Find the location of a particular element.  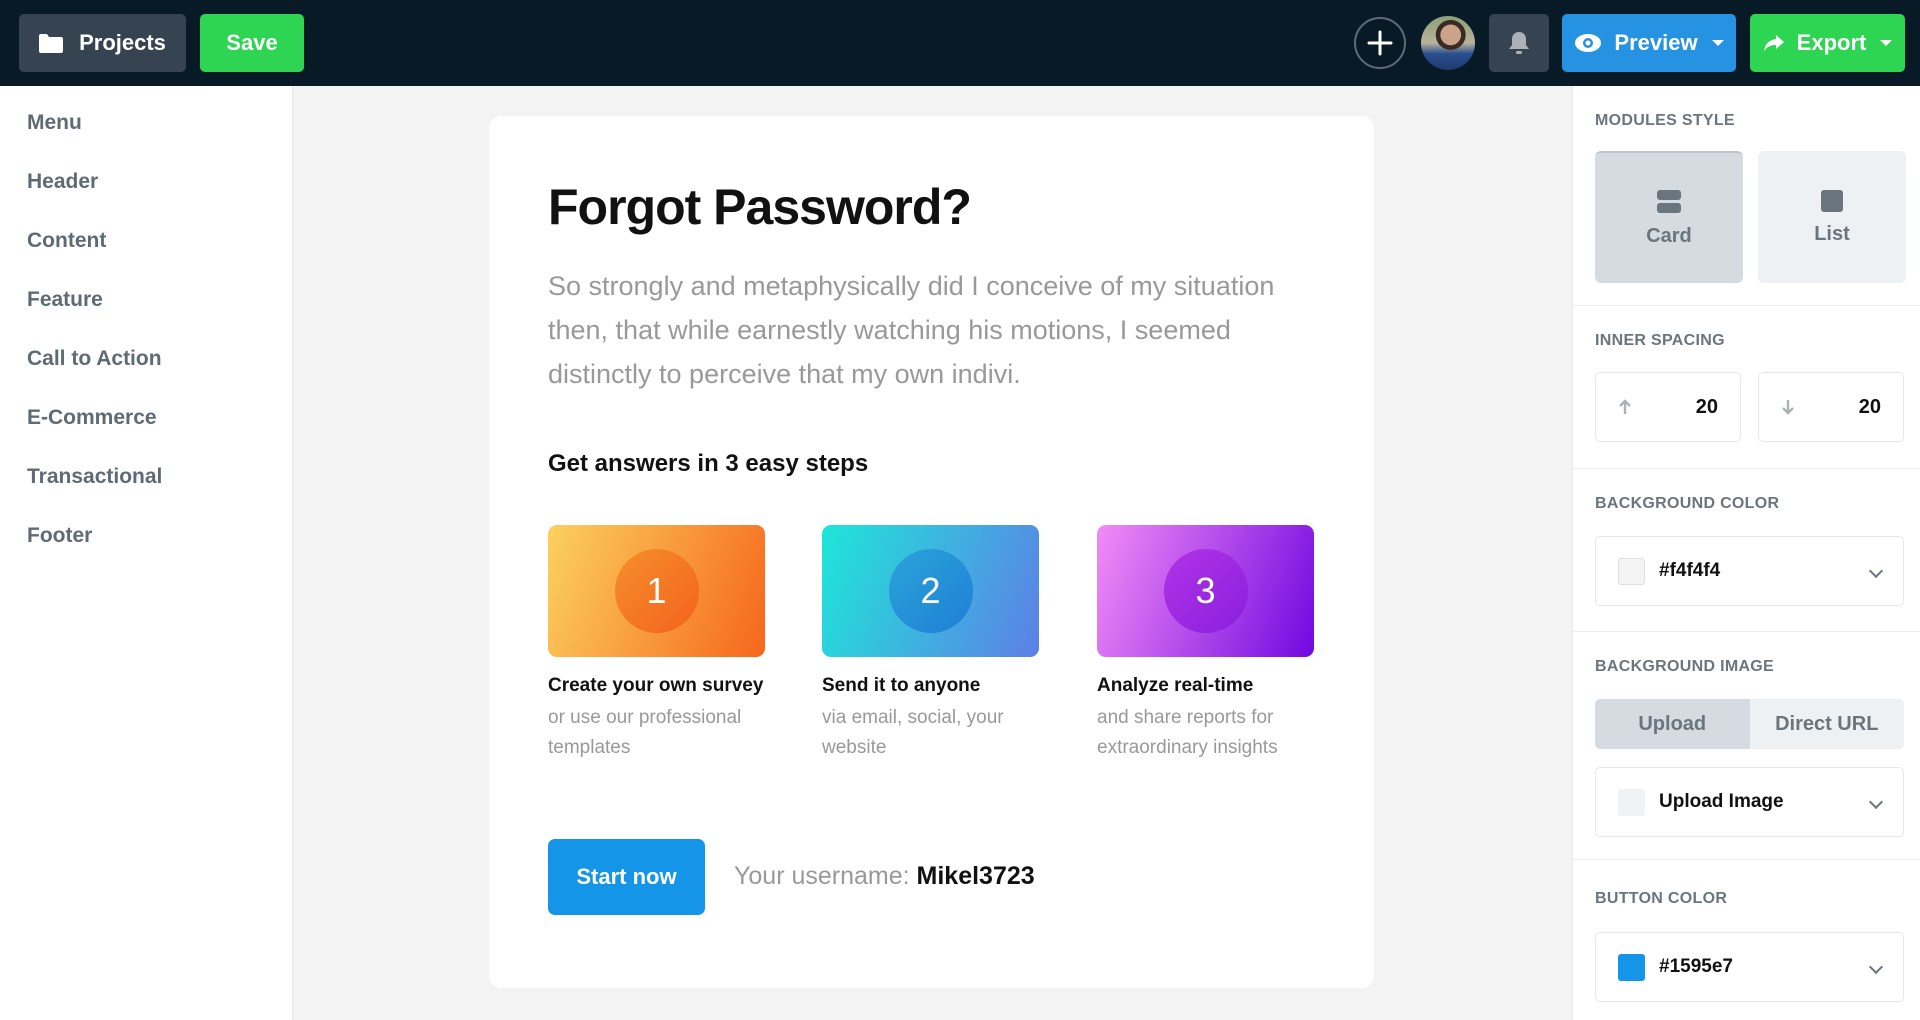

section-label: BACKGROUND COLOR is located at coordinates (1687, 503).